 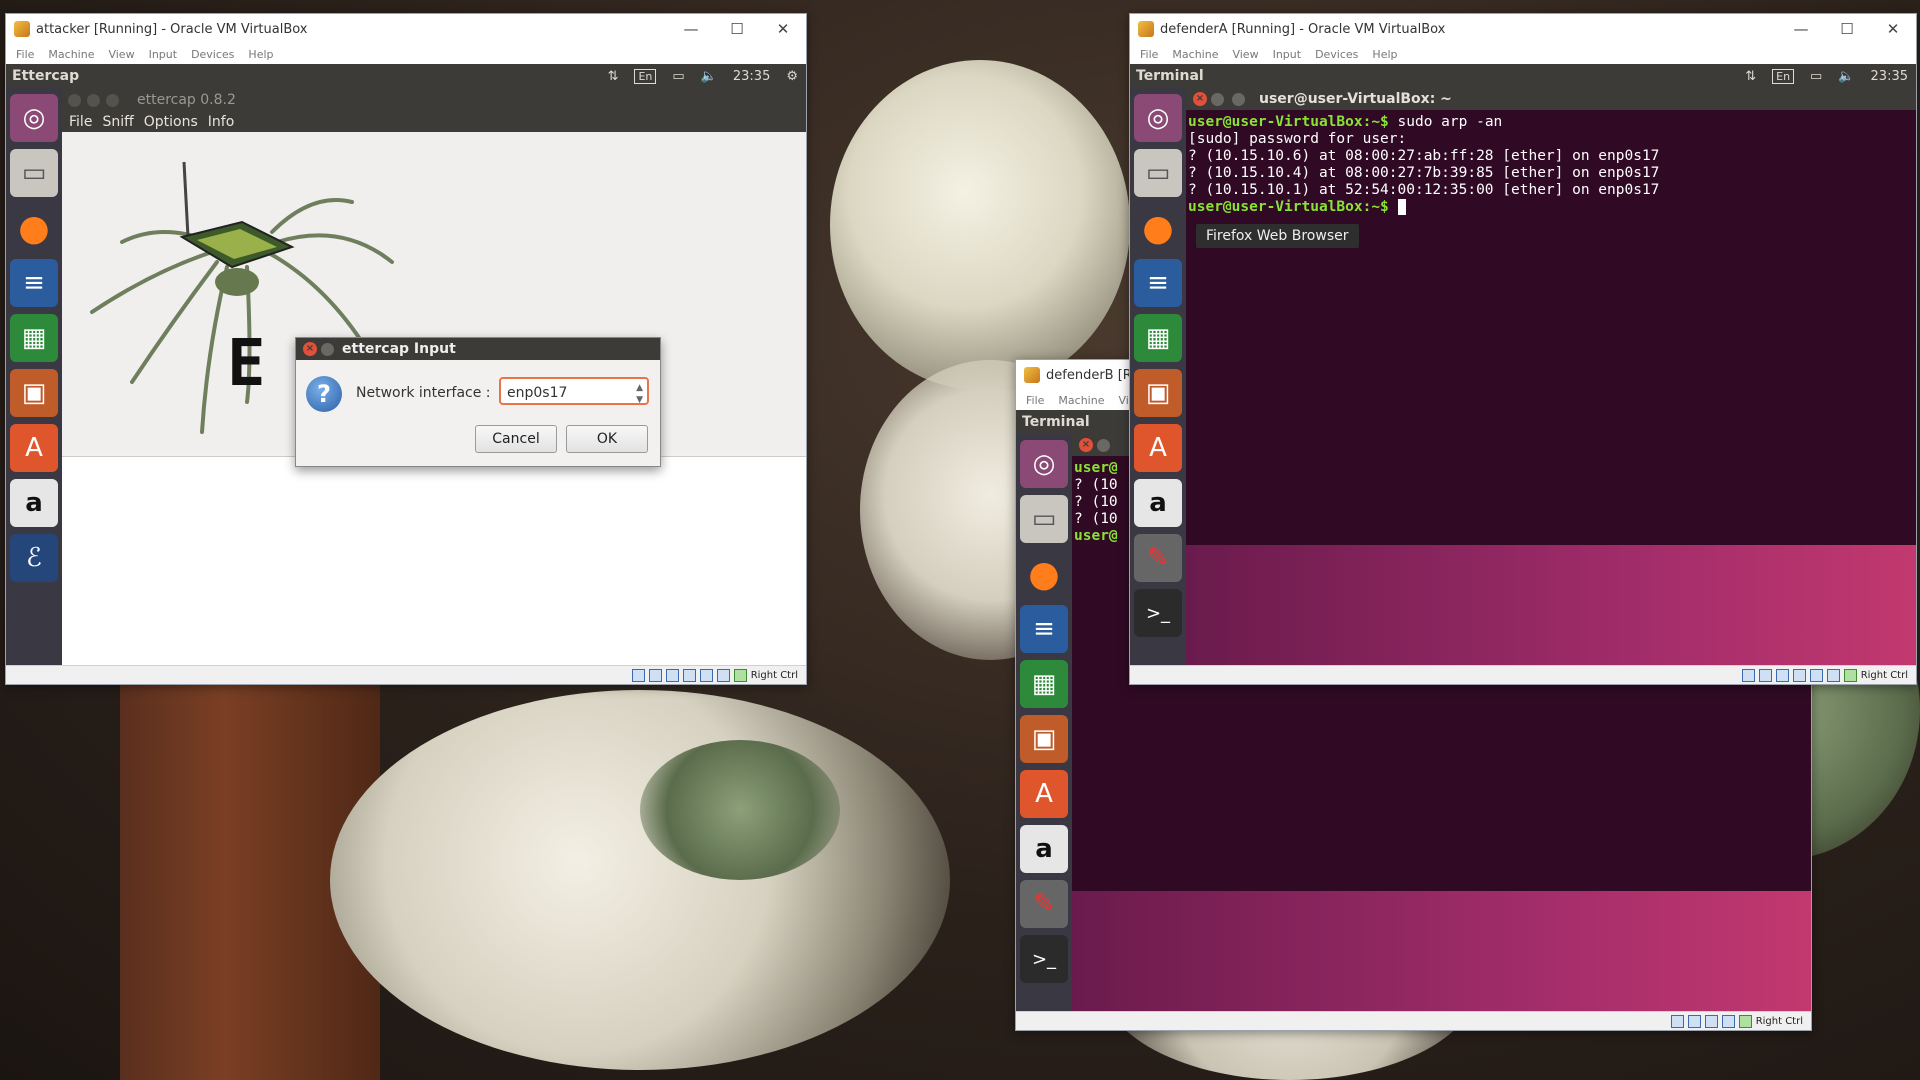 I want to click on display-icon, so click(x=723, y=675).